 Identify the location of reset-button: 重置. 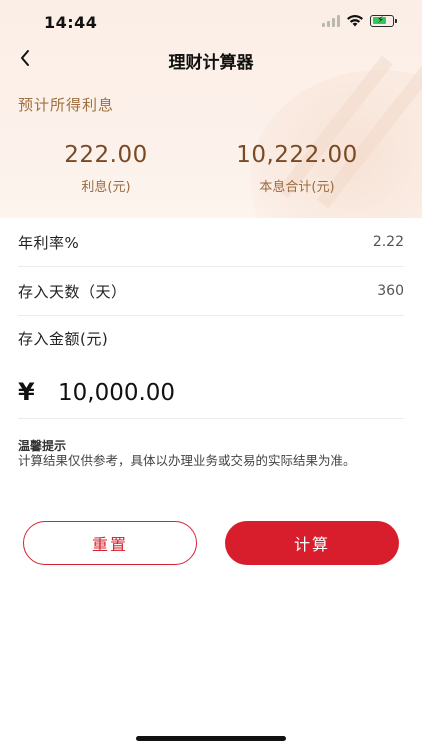
(110, 543).